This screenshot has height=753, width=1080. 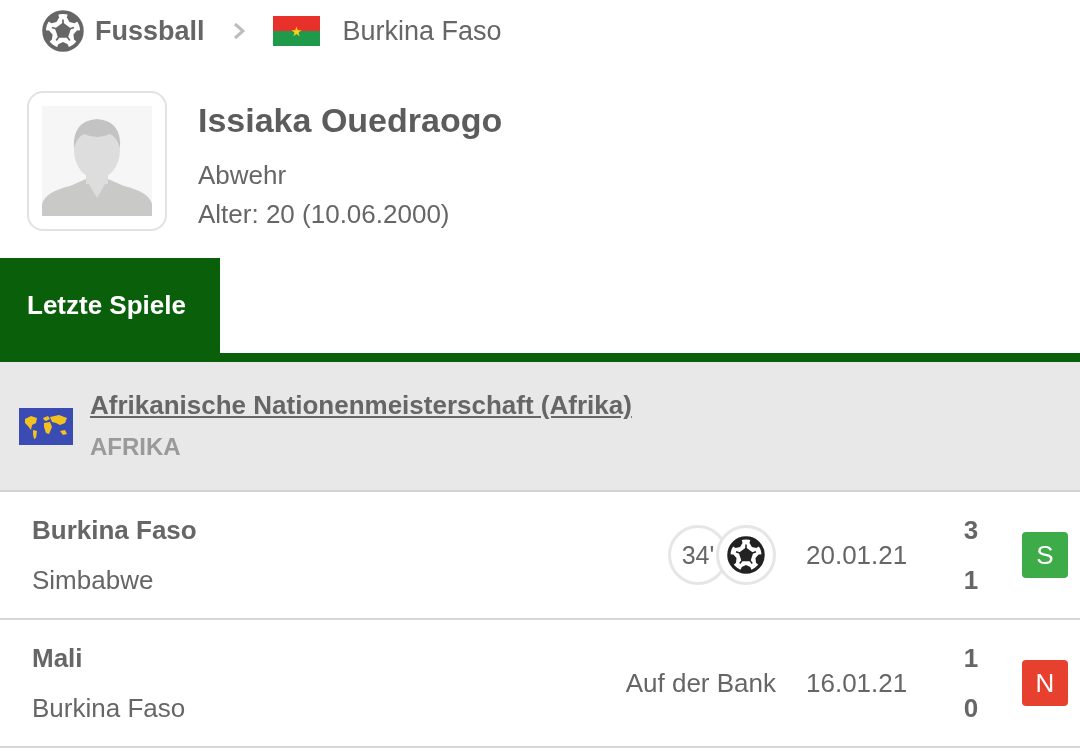 What do you see at coordinates (857, 683) in the screenshot?
I see `match-date: 16.01.21` at bounding box center [857, 683].